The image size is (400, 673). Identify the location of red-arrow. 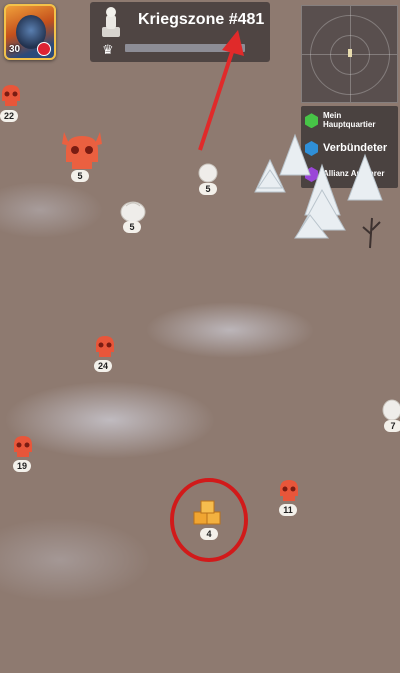
(217, 98).